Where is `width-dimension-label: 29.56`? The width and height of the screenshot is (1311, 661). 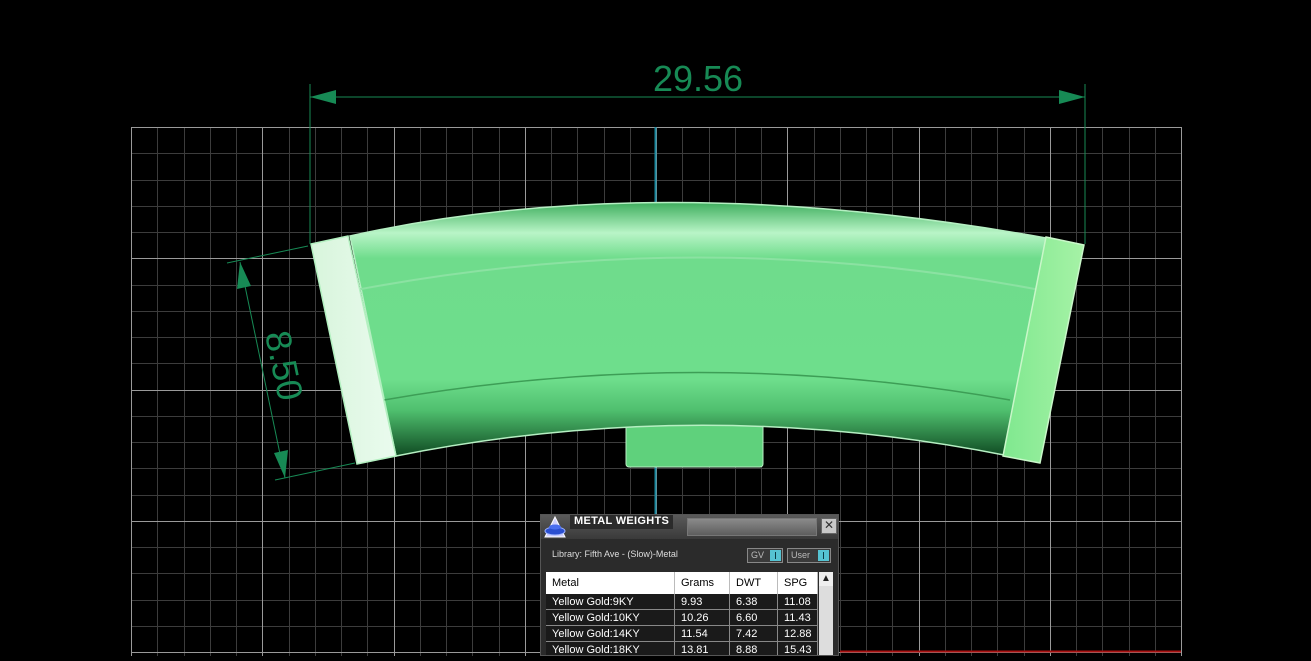 width-dimension-label: 29.56 is located at coordinates (698, 78).